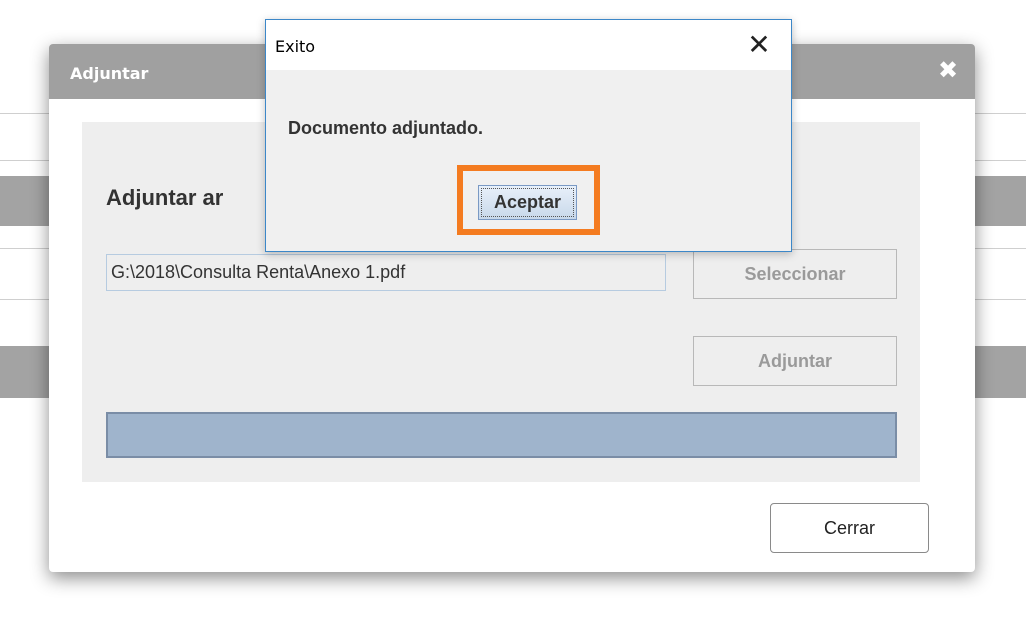  I want to click on close-button: Cerrar, so click(849, 528).